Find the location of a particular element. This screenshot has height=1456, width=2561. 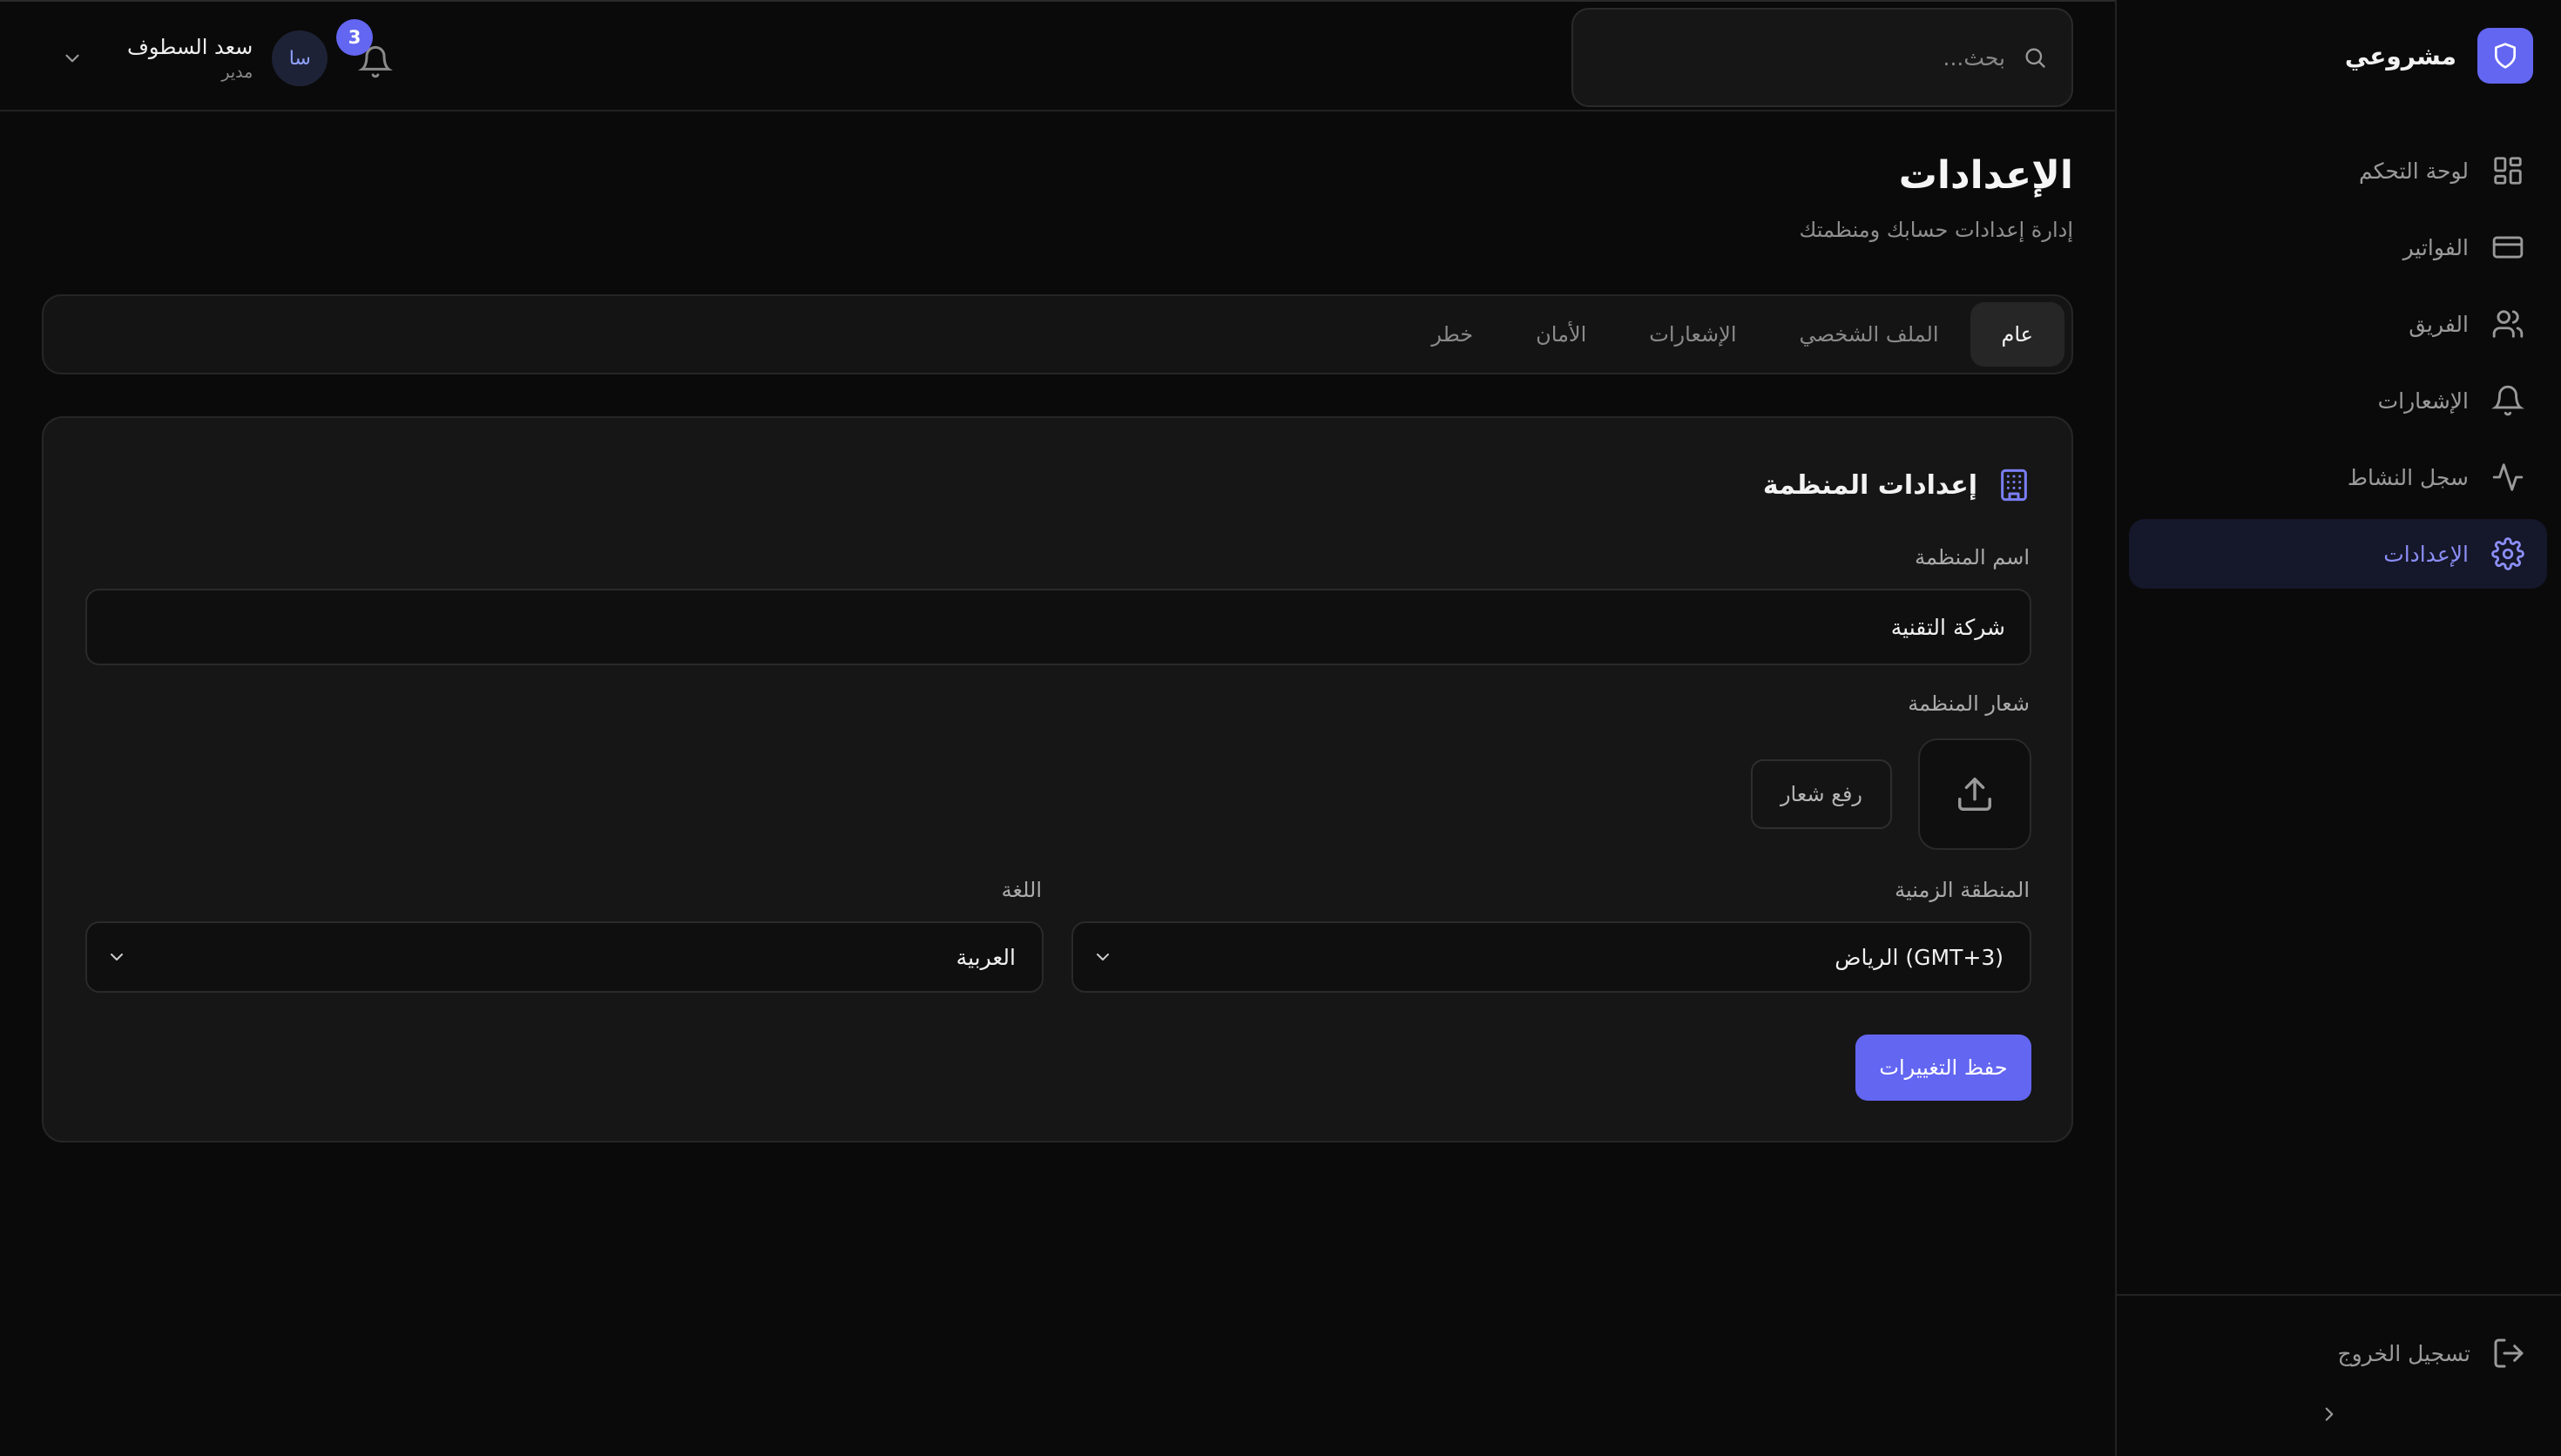

user-info: سعد السطوف مدير is located at coordinates (190, 58).